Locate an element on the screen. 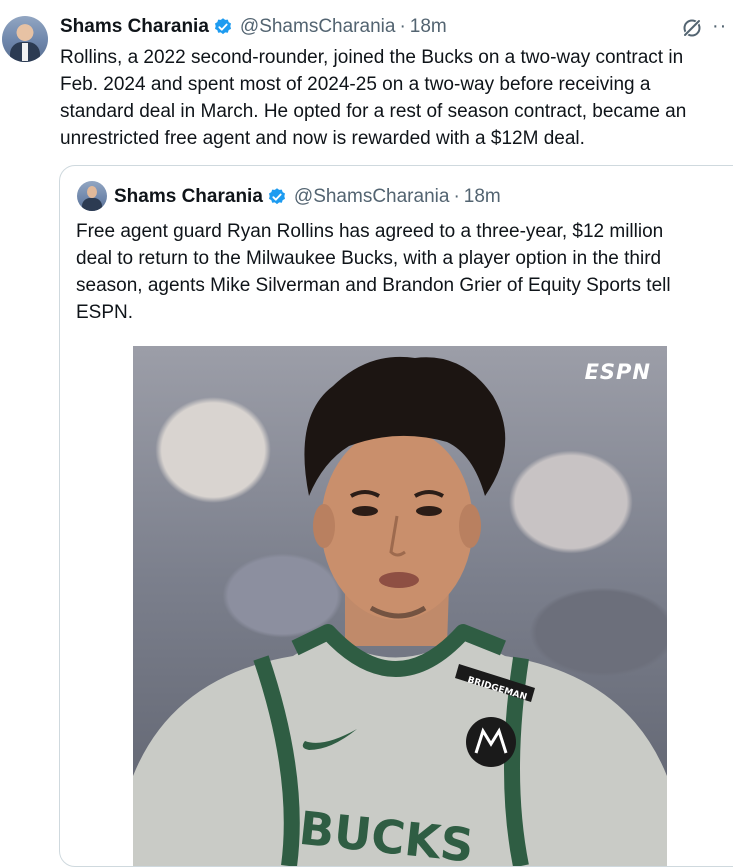 The width and height of the screenshot is (733, 867). avatar-suit is located at coordinates (92, 204).